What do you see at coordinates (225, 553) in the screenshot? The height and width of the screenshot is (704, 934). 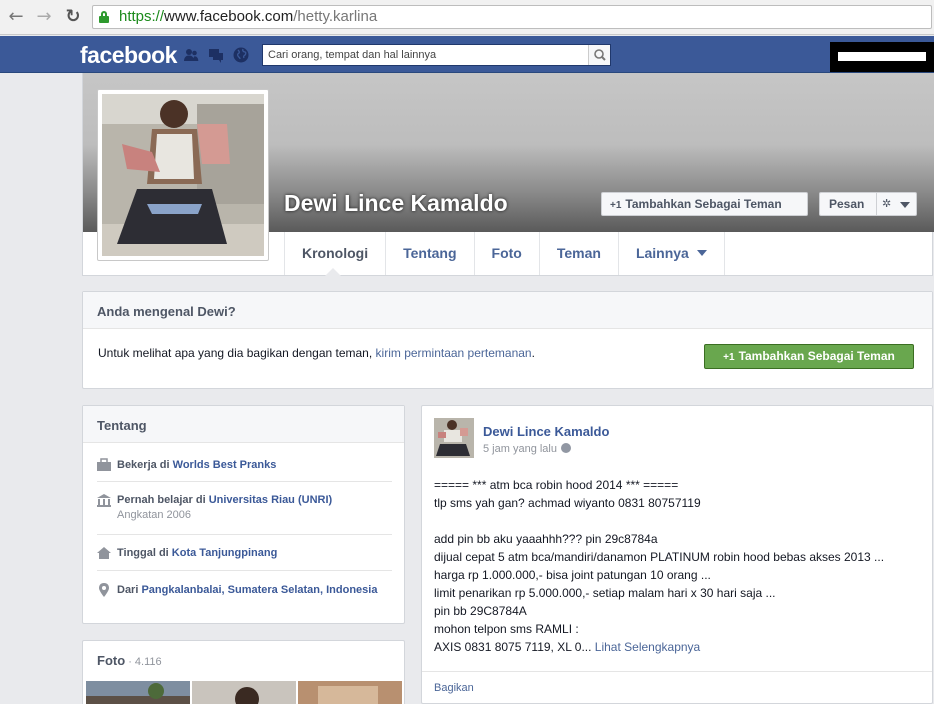 I see `live-link: Kota Tanjungpinang` at bounding box center [225, 553].